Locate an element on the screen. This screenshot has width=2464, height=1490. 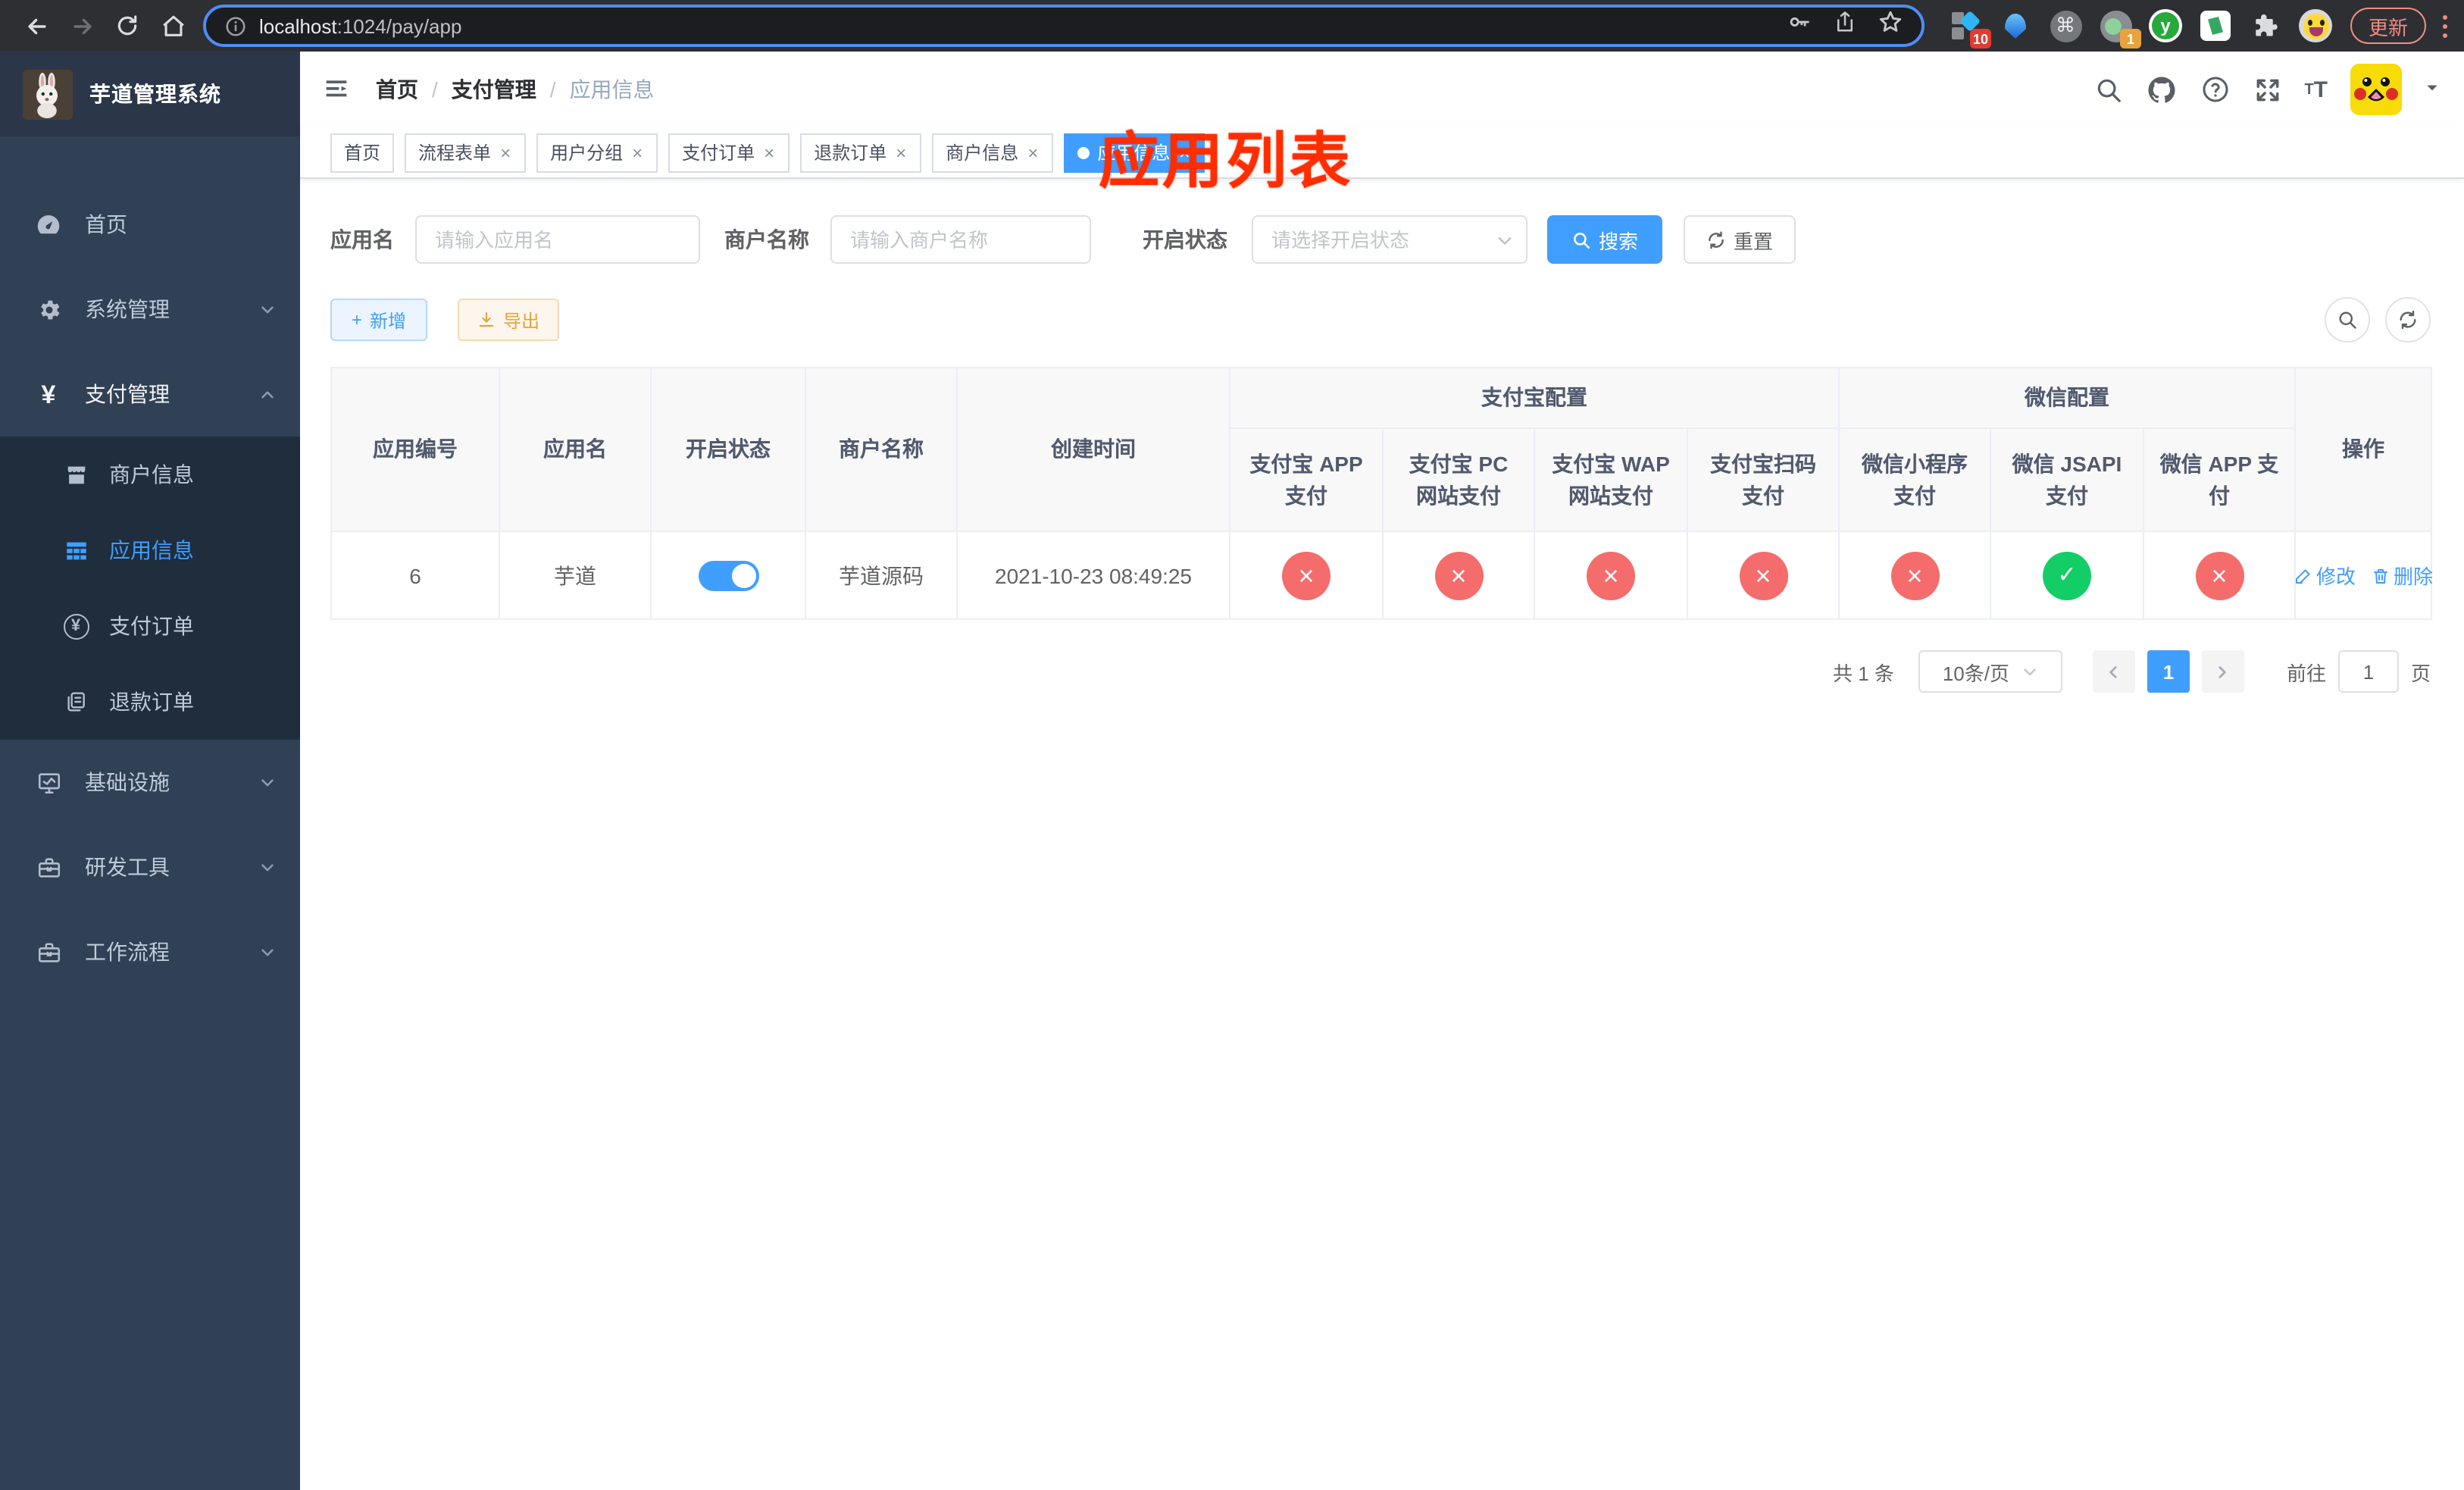
add-button: + 新增 is located at coordinates (379, 320).